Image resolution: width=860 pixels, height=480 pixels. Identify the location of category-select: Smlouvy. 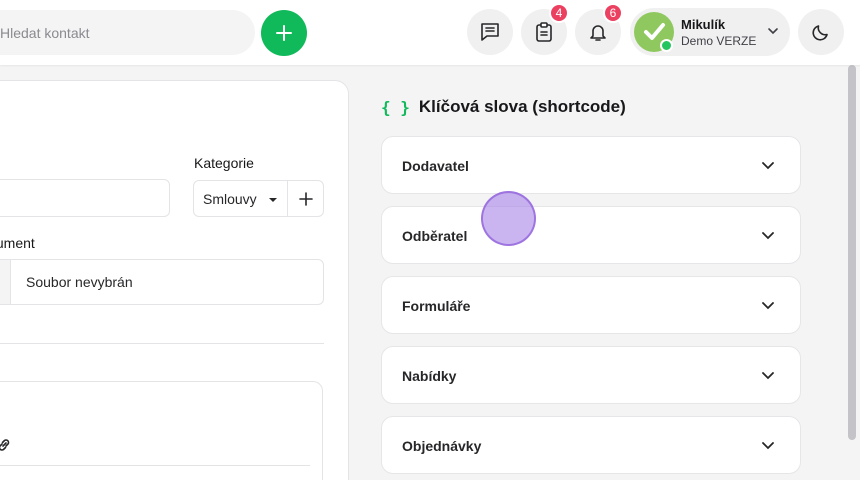
(240, 198).